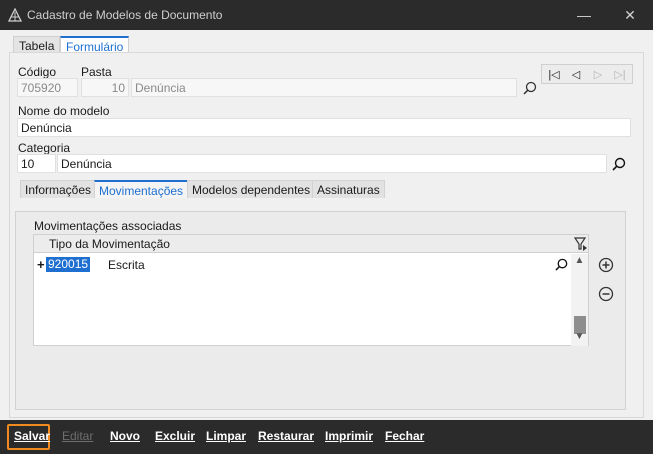 This screenshot has height=454, width=653. What do you see at coordinates (64, 111) in the screenshot?
I see `nome-modelo-label: Nome do modelo` at bounding box center [64, 111].